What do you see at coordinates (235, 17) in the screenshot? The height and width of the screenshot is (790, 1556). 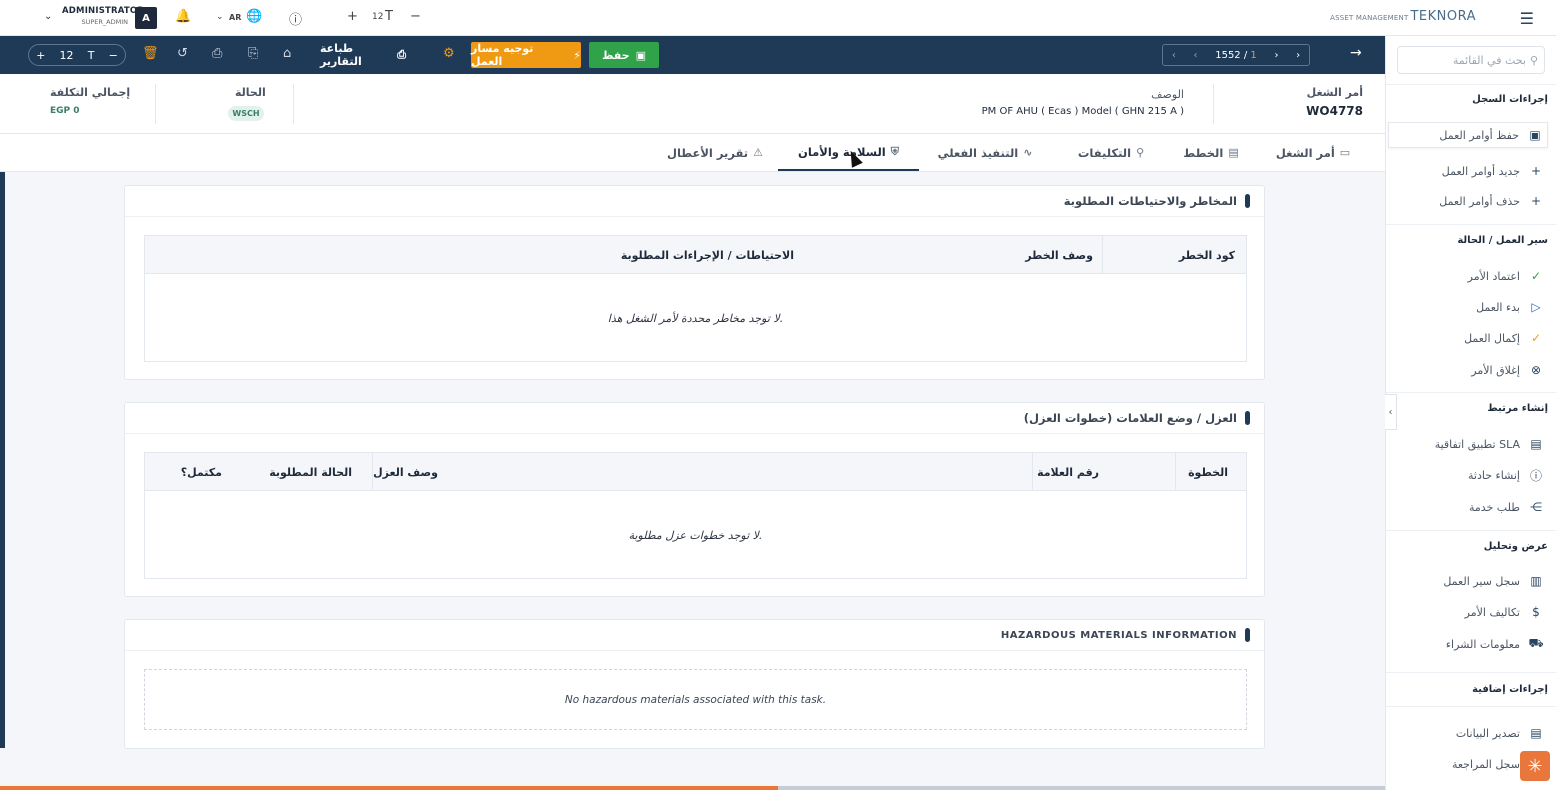 I see `language-code: AR` at bounding box center [235, 17].